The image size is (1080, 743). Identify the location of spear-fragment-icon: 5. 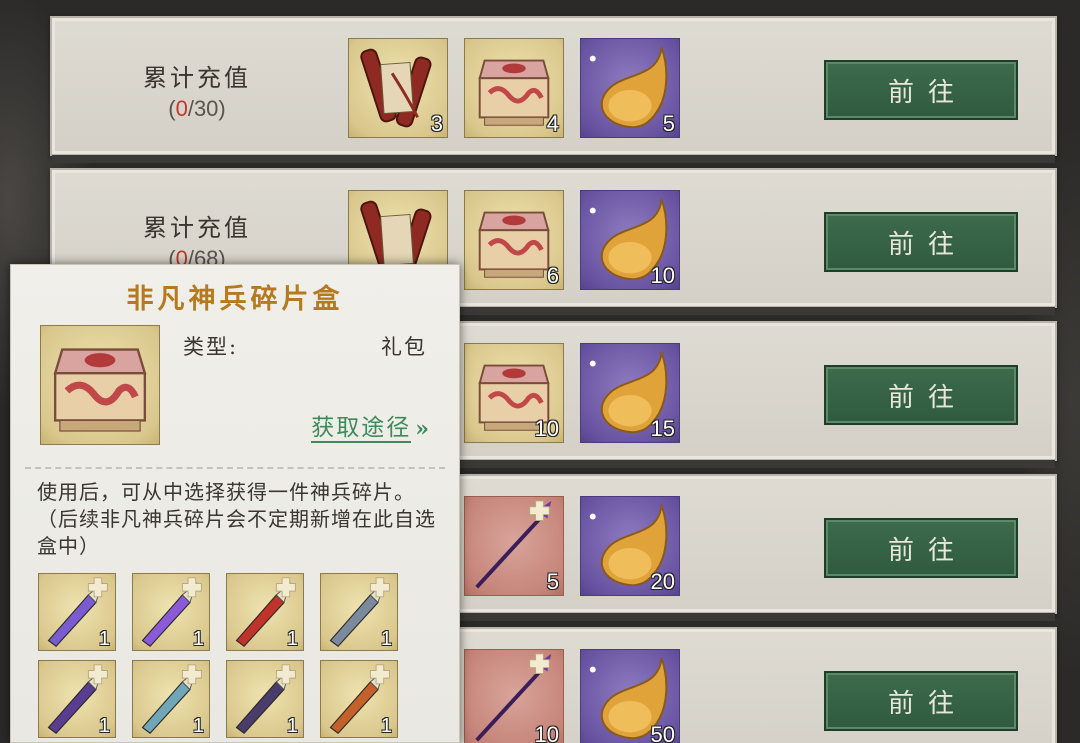
(514, 546).